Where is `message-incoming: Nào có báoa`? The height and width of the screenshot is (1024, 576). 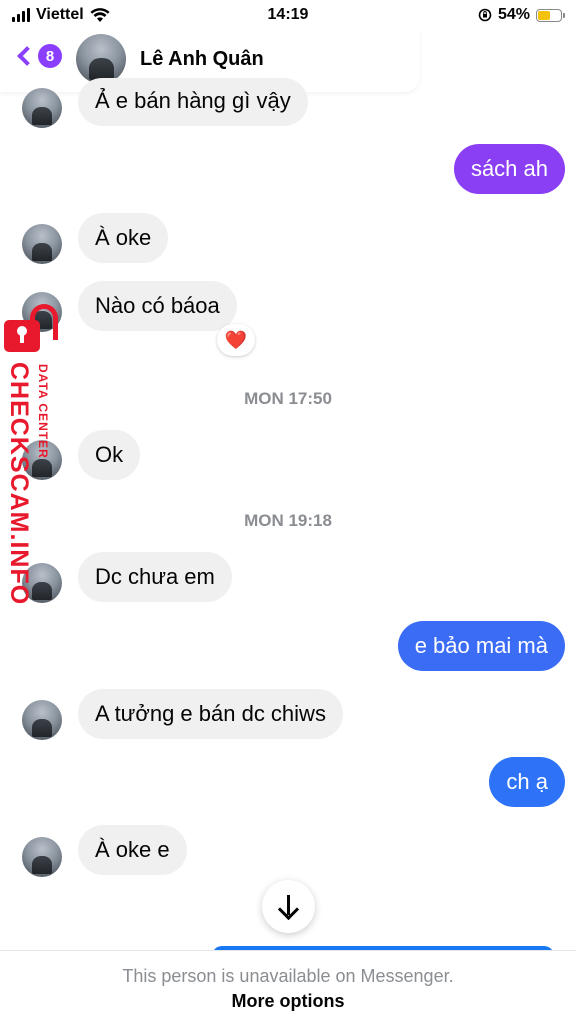
message-incoming: Nào có báoa is located at coordinates (157, 306).